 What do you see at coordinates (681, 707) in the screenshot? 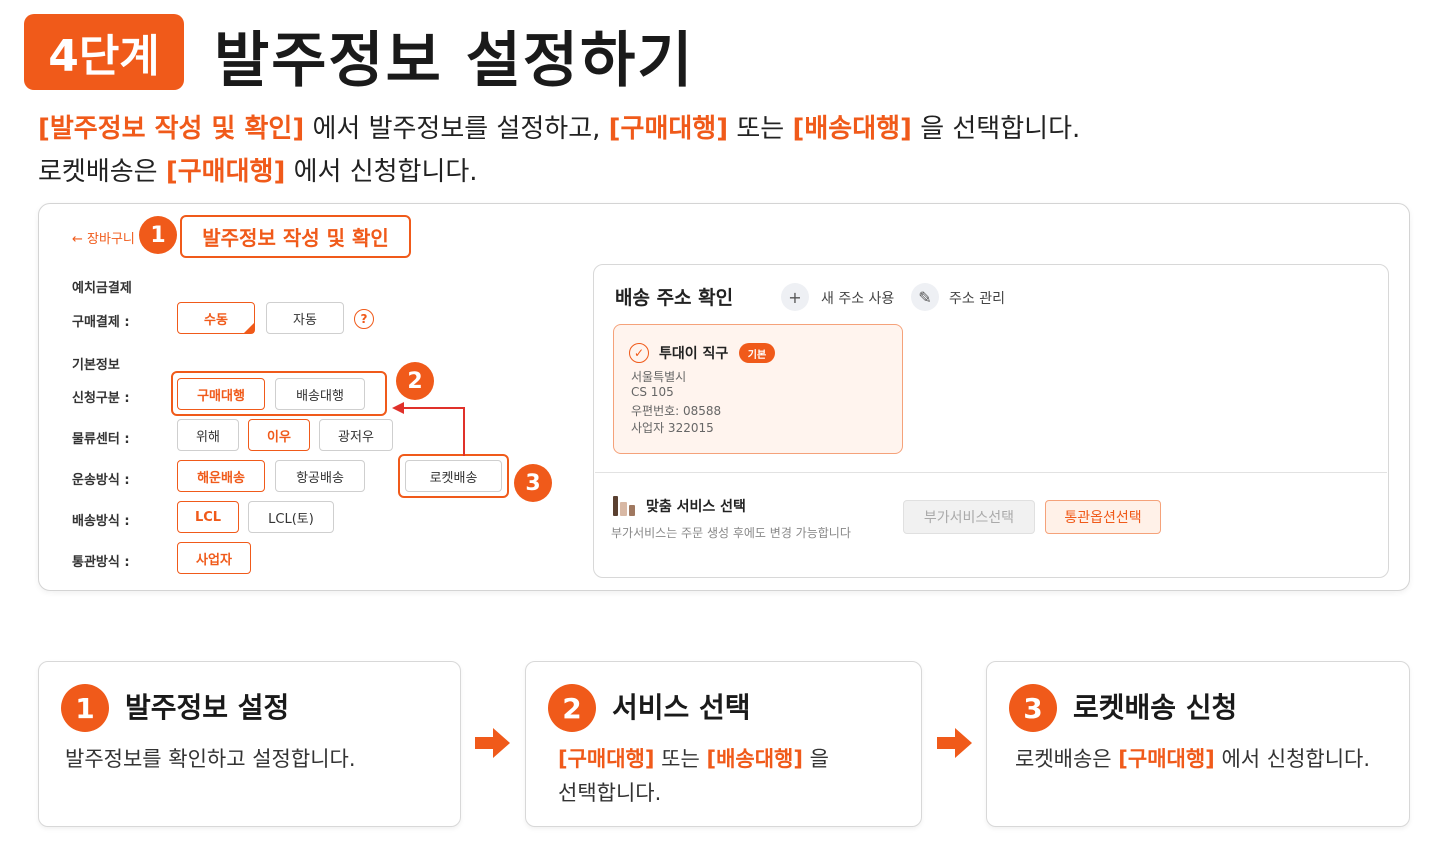
I see `step-title: 서비스 선택` at bounding box center [681, 707].